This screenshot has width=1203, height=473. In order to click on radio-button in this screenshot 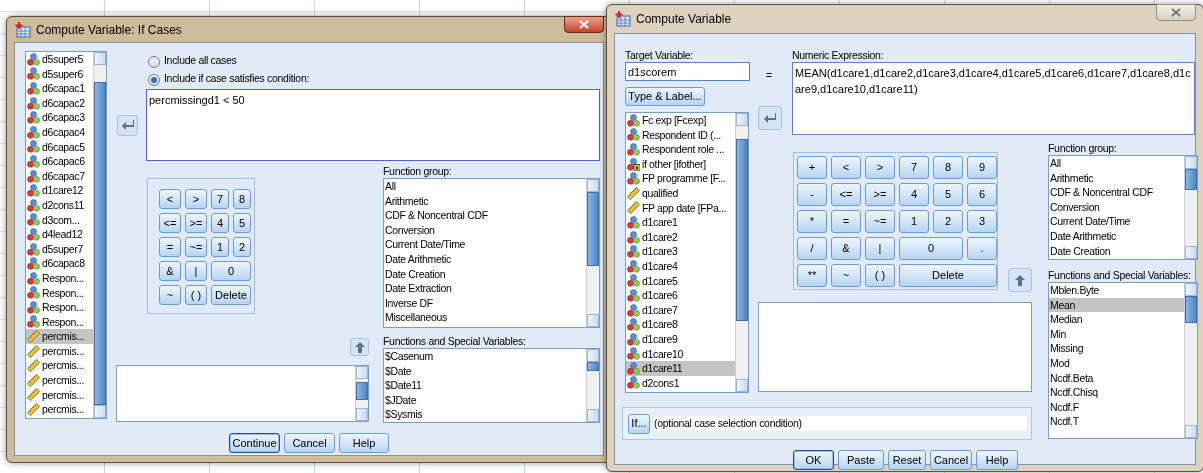, I will do `click(154, 80)`.